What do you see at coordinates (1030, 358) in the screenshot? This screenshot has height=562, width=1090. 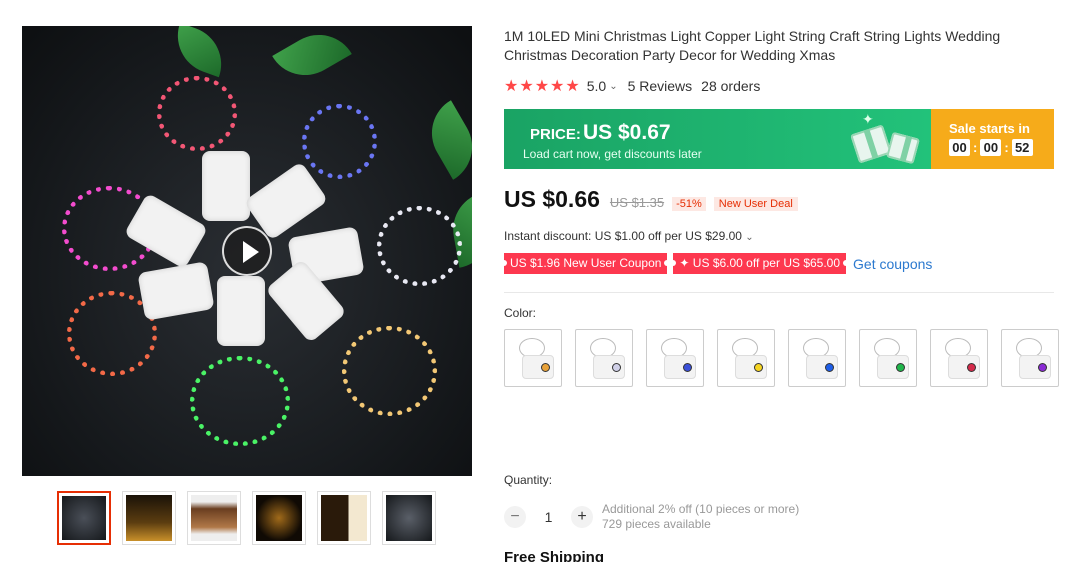 I see `color-swatch-purple` at bounding box center [1030, 358].